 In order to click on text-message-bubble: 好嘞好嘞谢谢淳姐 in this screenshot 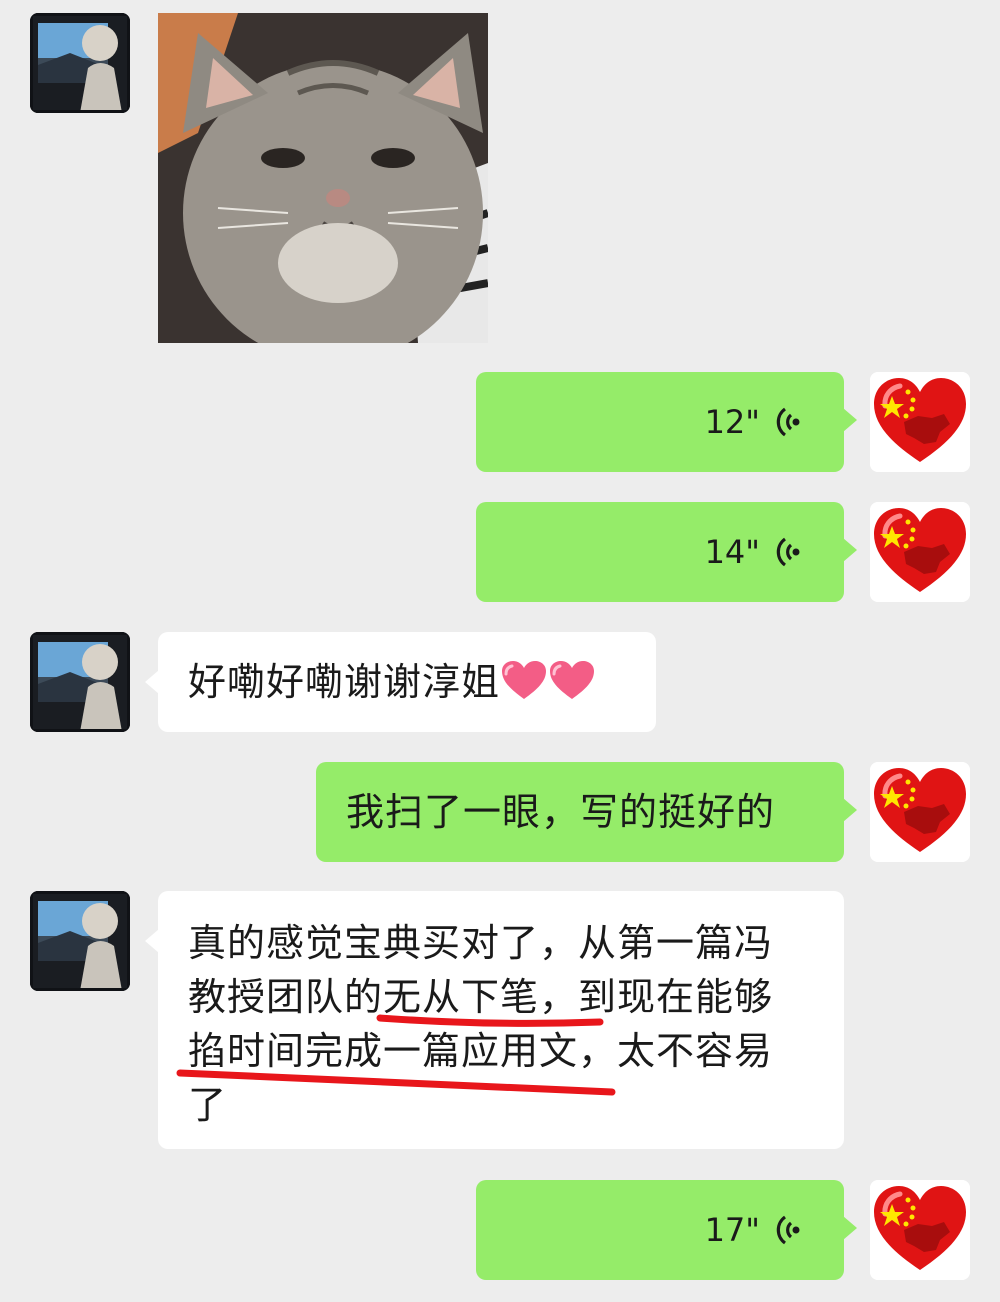, I will do `click(400, 682)`.